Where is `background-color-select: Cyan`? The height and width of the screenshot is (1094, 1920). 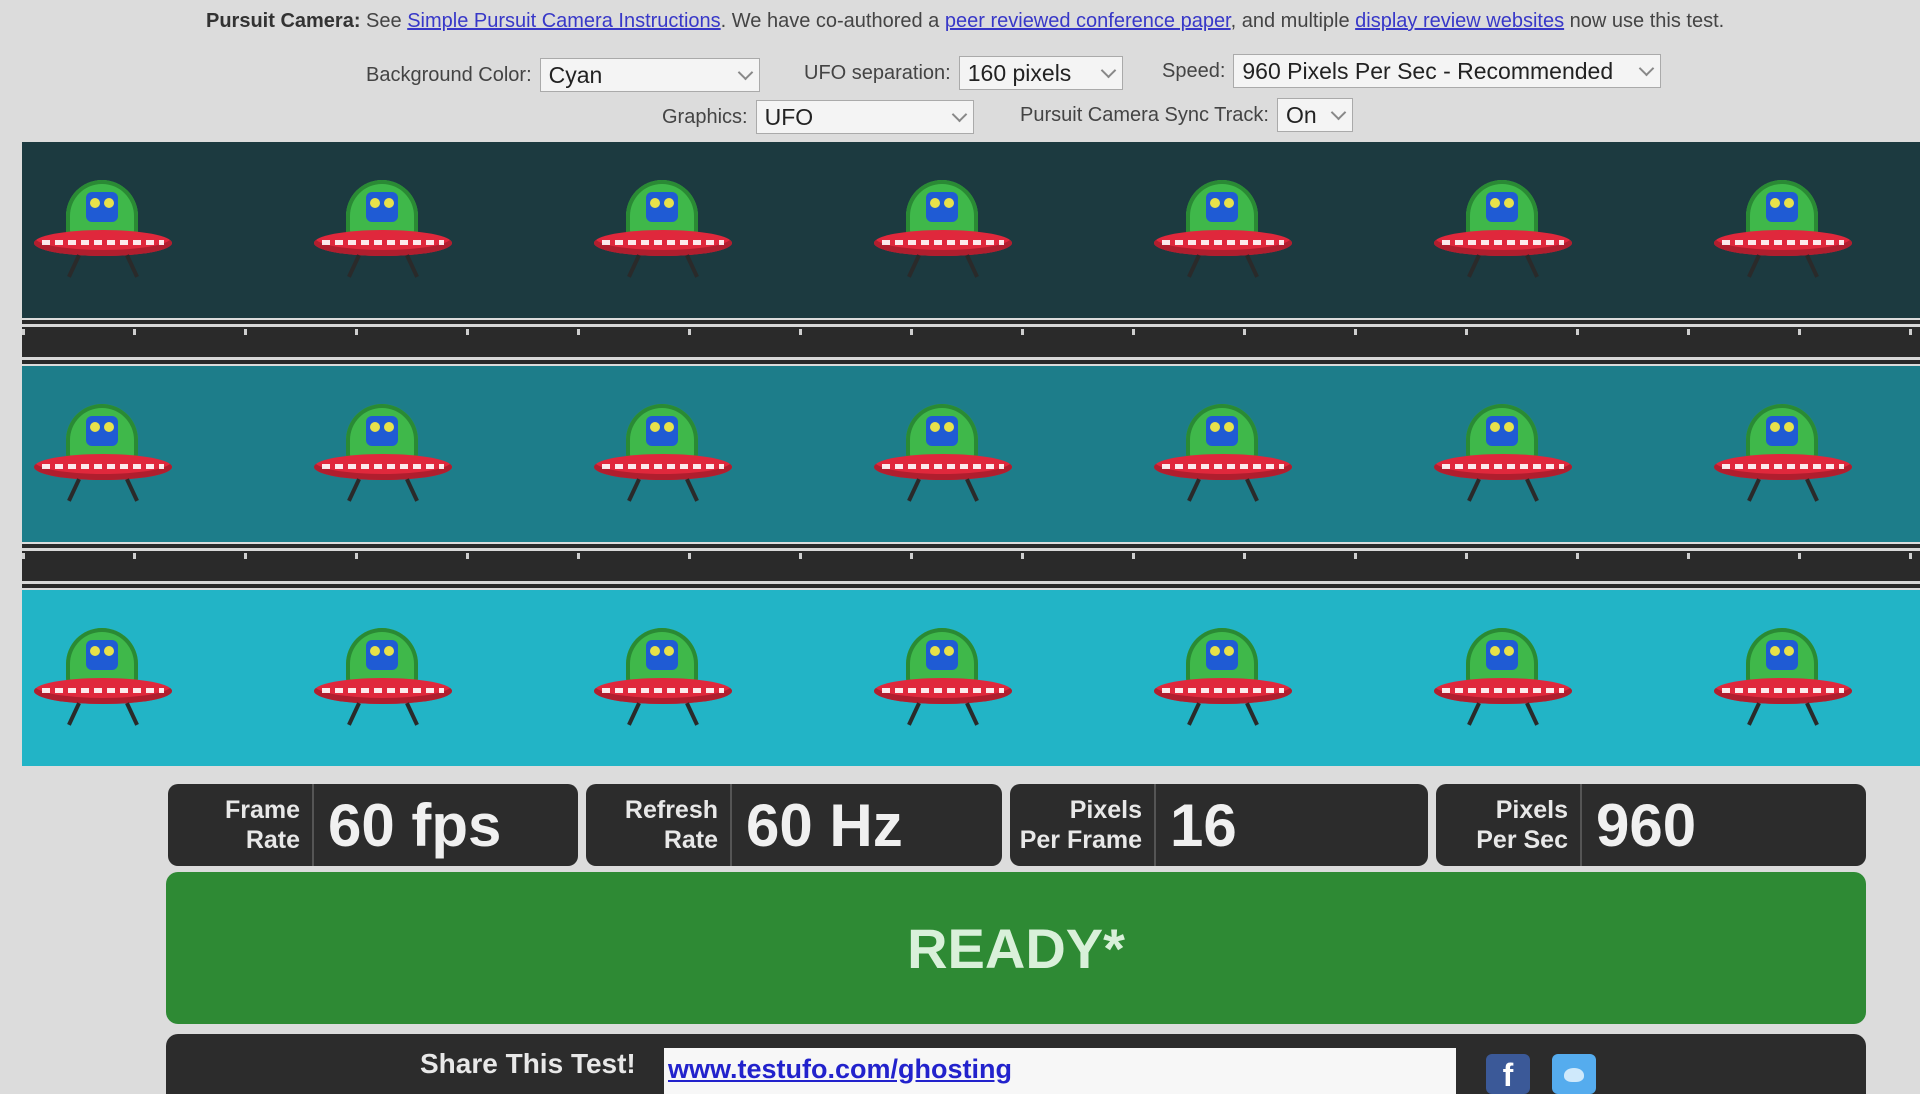 background-color-select: Cyan is located at coordinates (649, 75).